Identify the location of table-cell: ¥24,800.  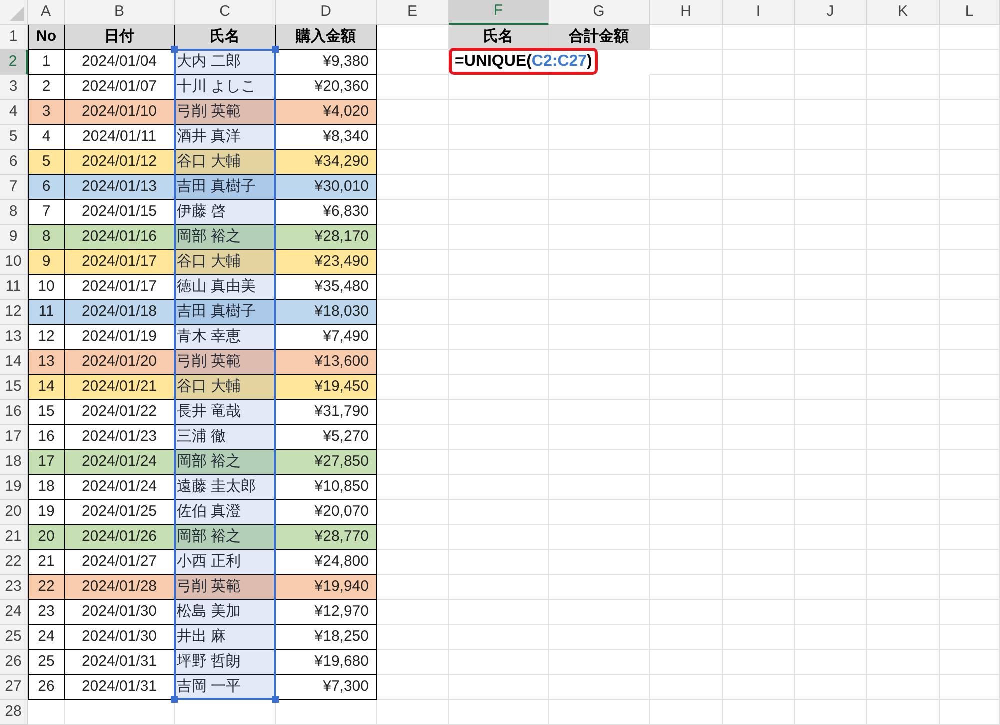
(326, 562).